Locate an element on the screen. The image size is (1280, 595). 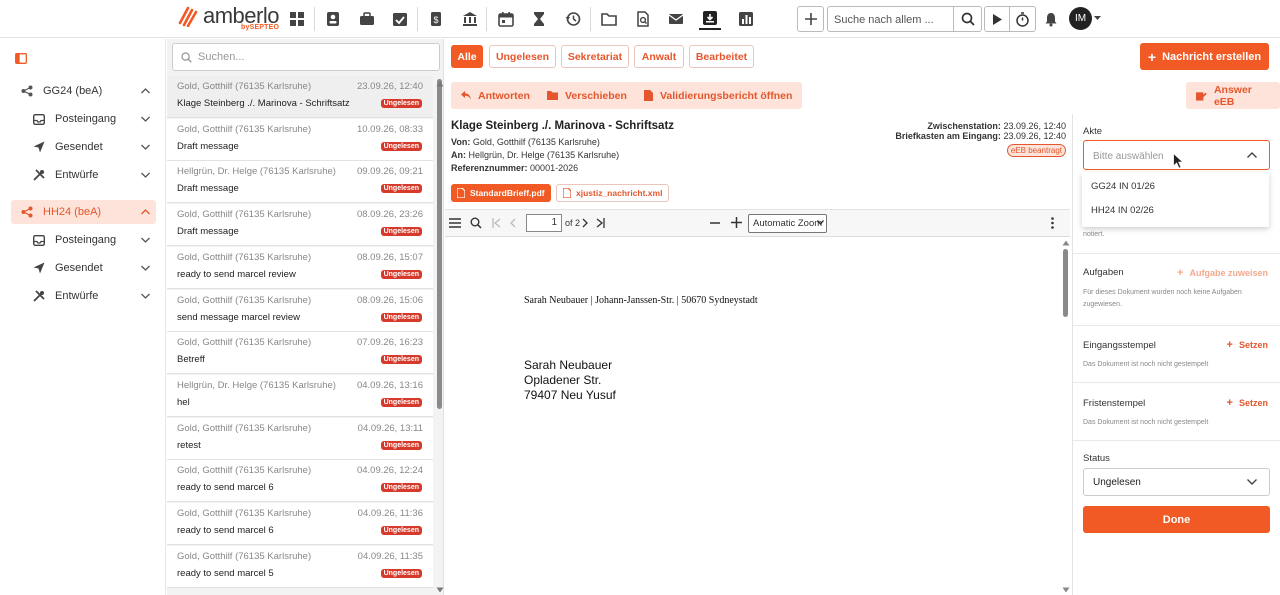
aufgaben-label: Aufgaben is located at coordinates (1103, 272).